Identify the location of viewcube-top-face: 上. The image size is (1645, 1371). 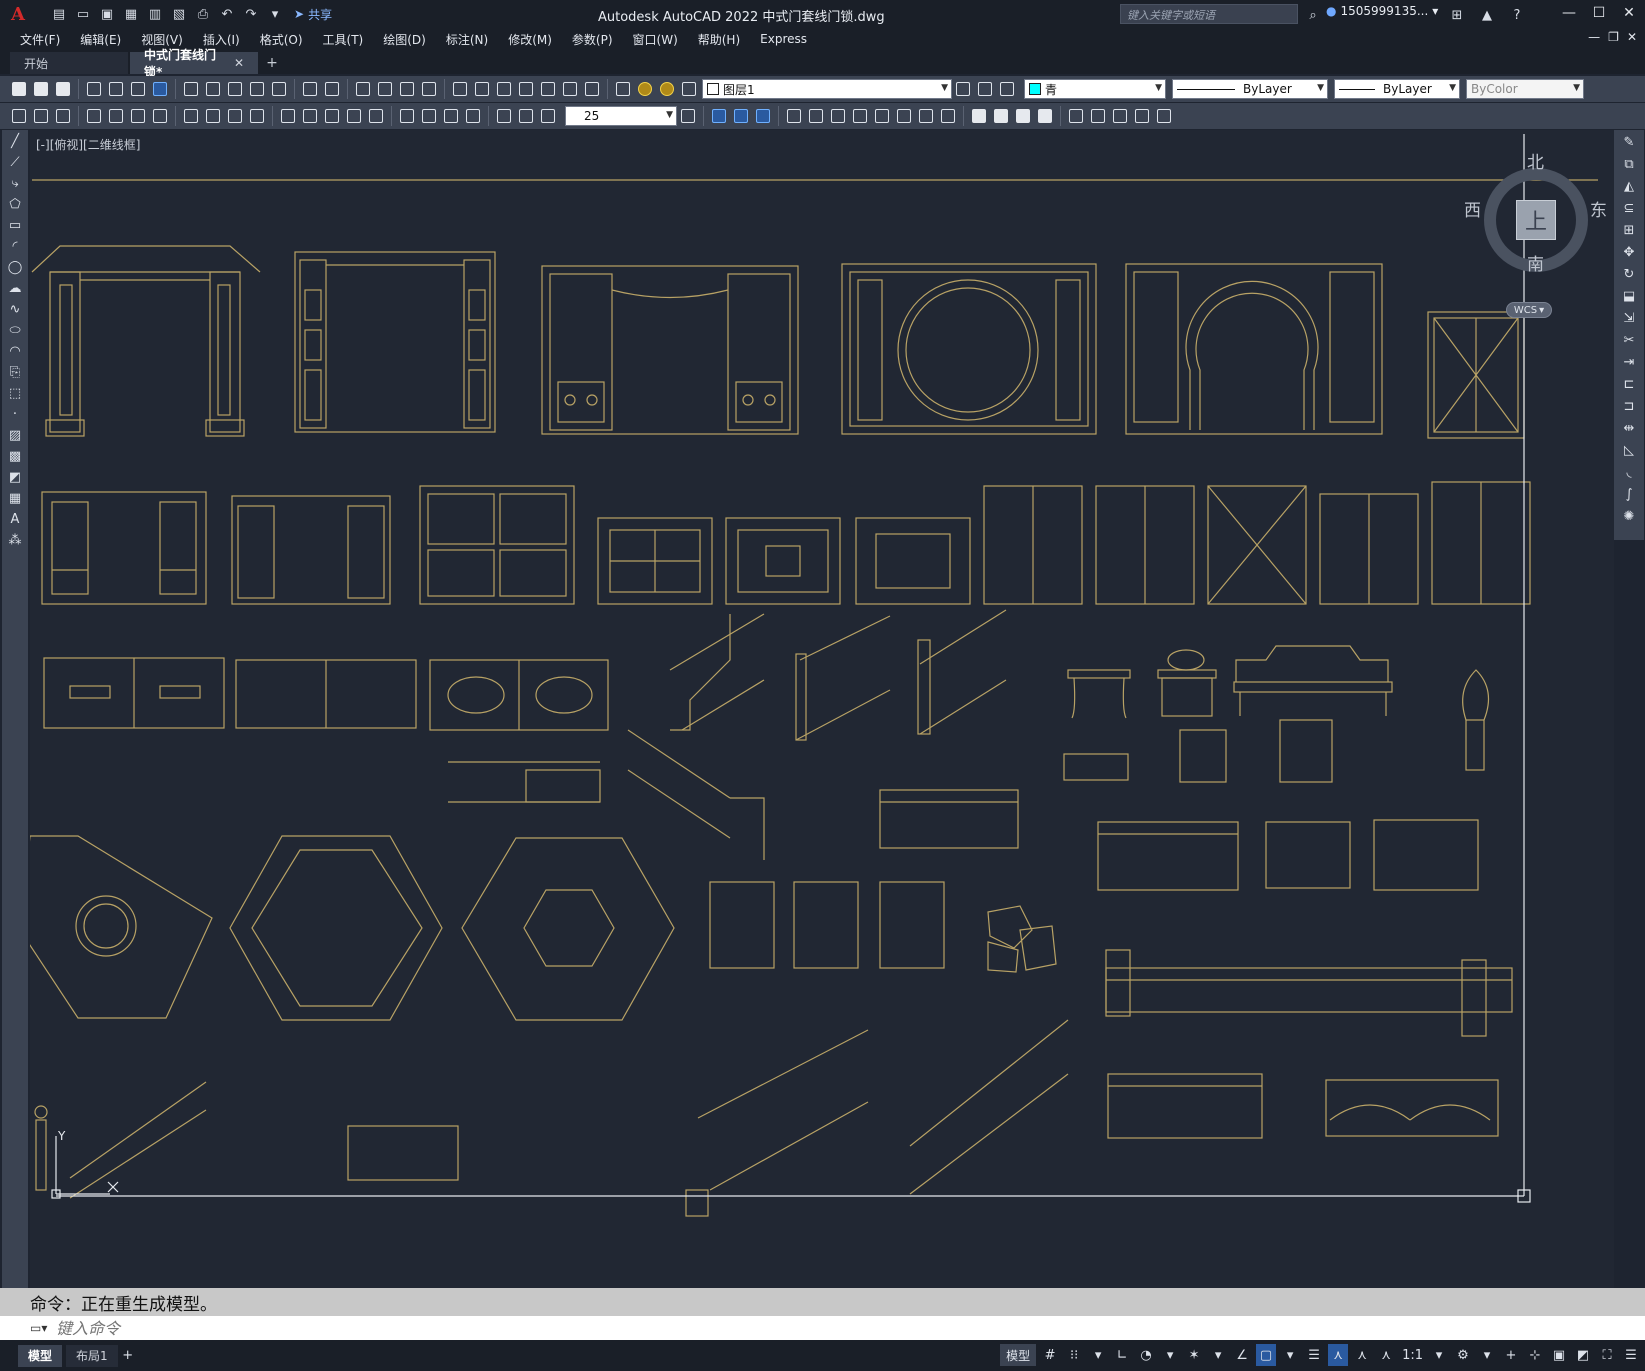
(1536, 220).